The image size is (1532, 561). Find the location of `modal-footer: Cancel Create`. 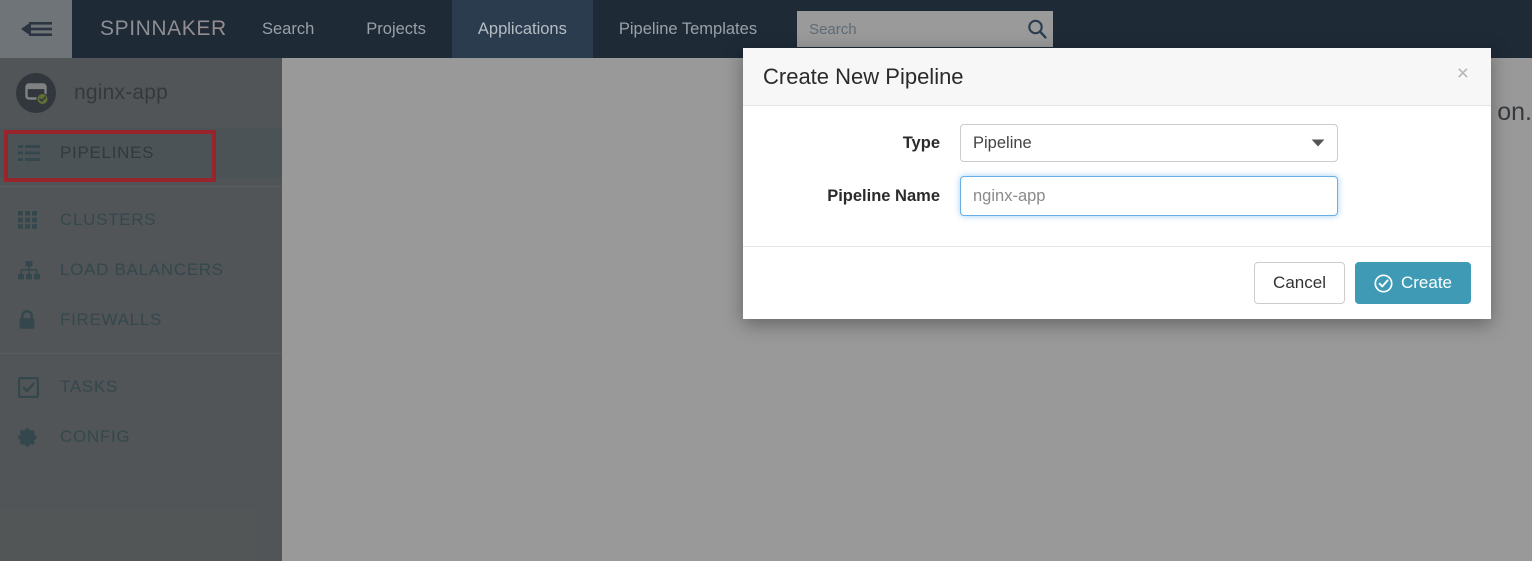

modal-footer: Cancel Create is located at coordinates (1117, 282).